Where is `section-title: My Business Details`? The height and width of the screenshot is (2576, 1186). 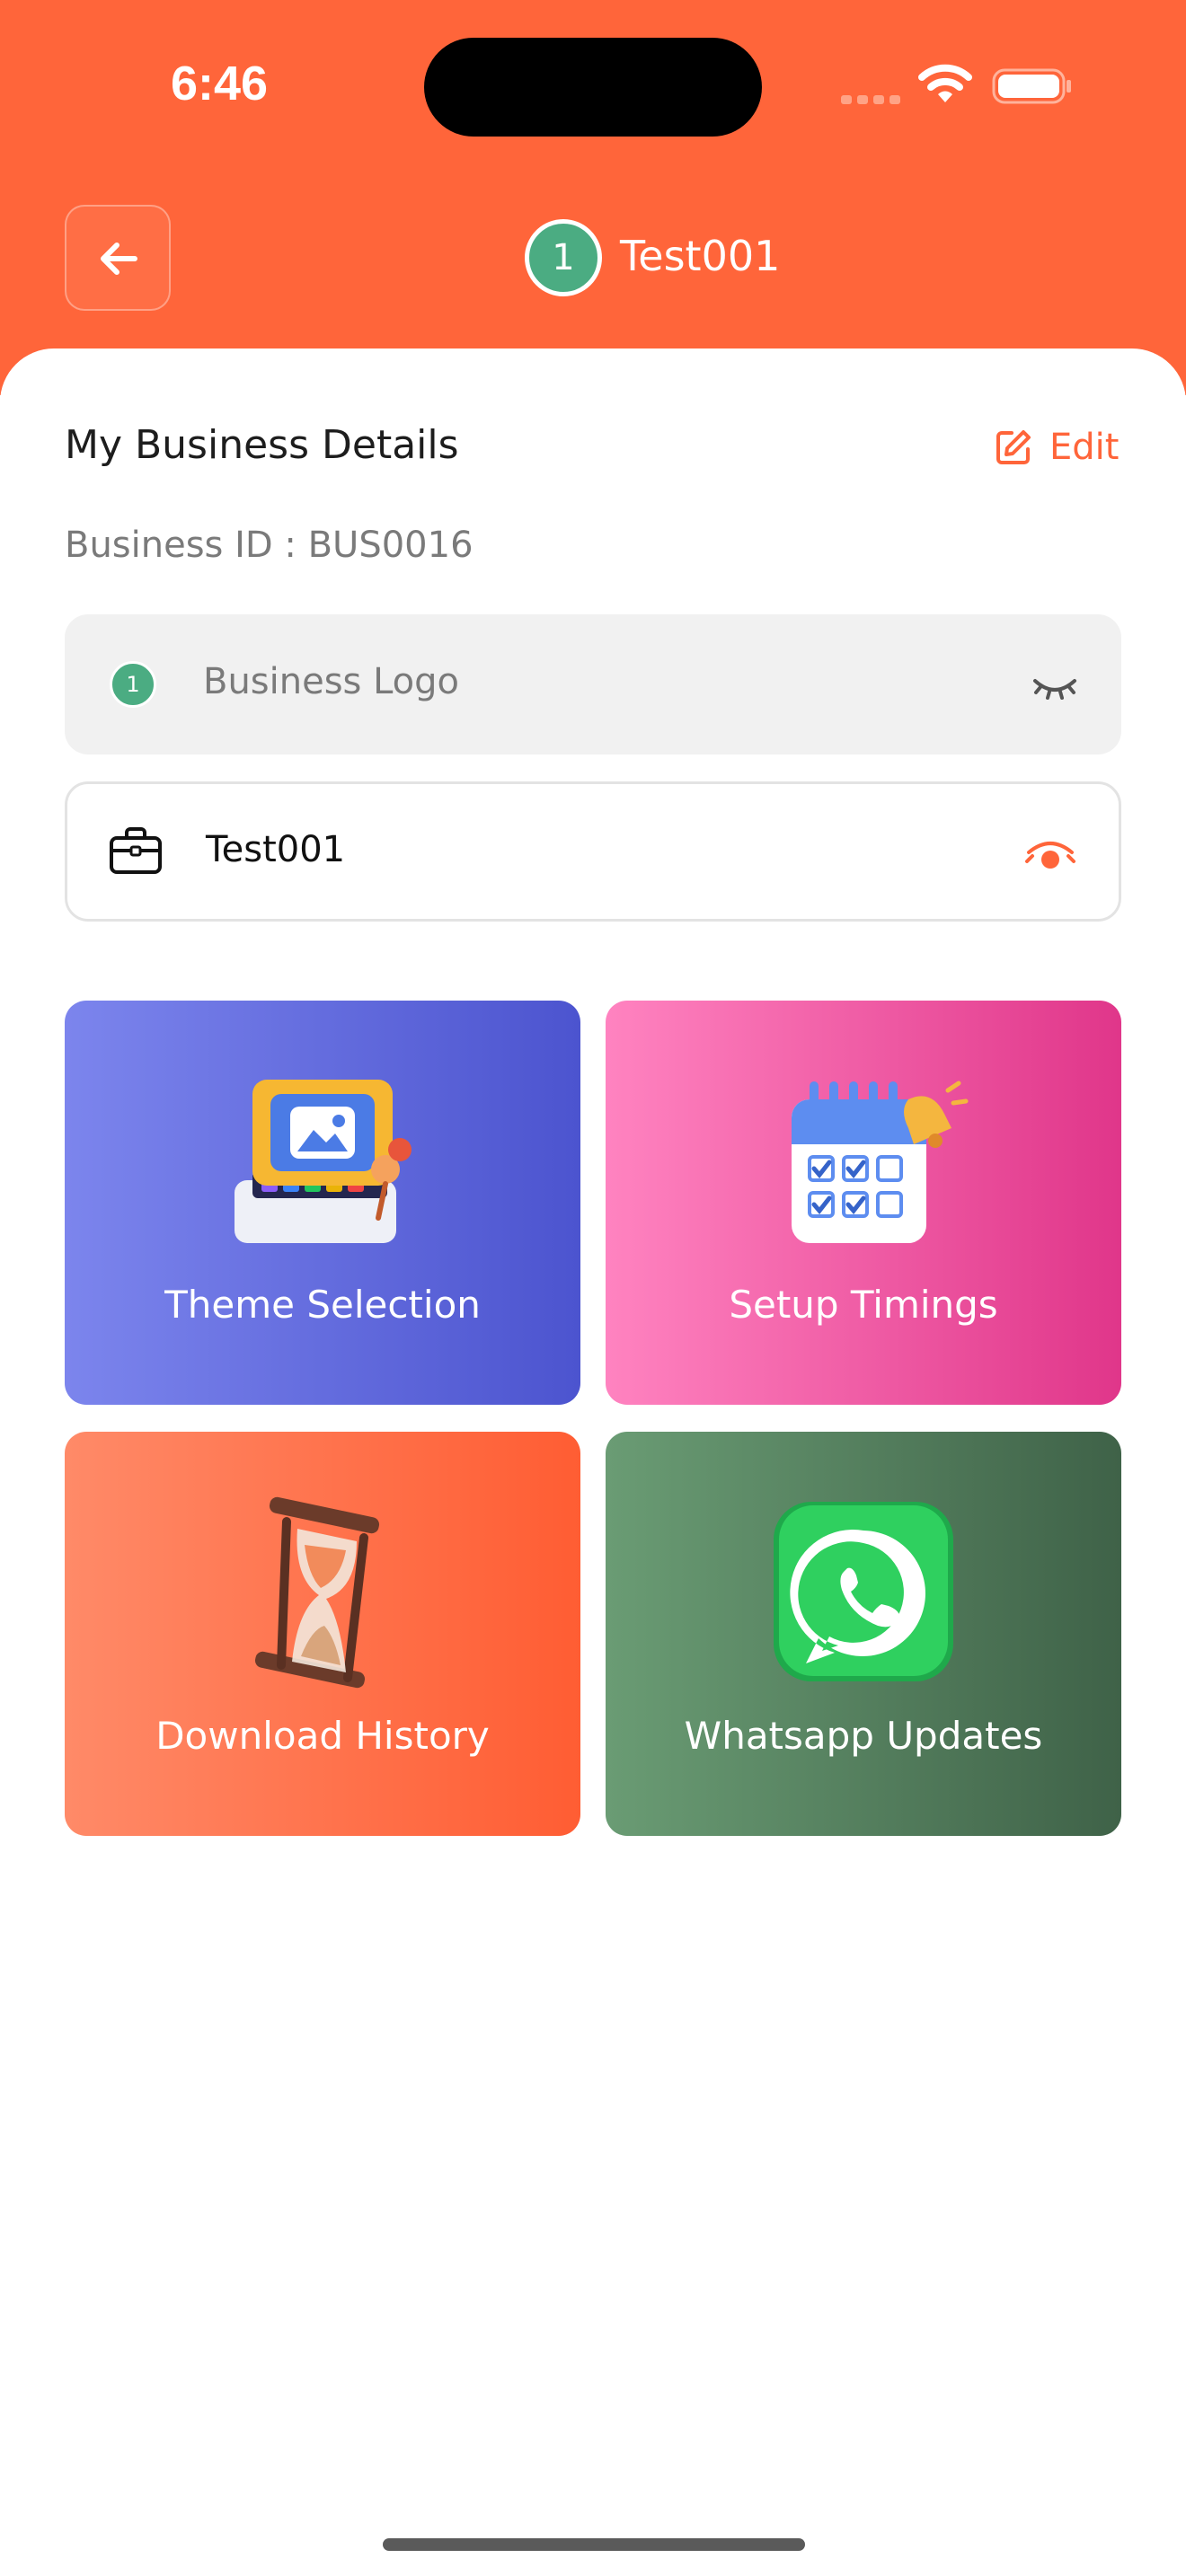 section-title: My Business Details is located at coordinates (262, 445).